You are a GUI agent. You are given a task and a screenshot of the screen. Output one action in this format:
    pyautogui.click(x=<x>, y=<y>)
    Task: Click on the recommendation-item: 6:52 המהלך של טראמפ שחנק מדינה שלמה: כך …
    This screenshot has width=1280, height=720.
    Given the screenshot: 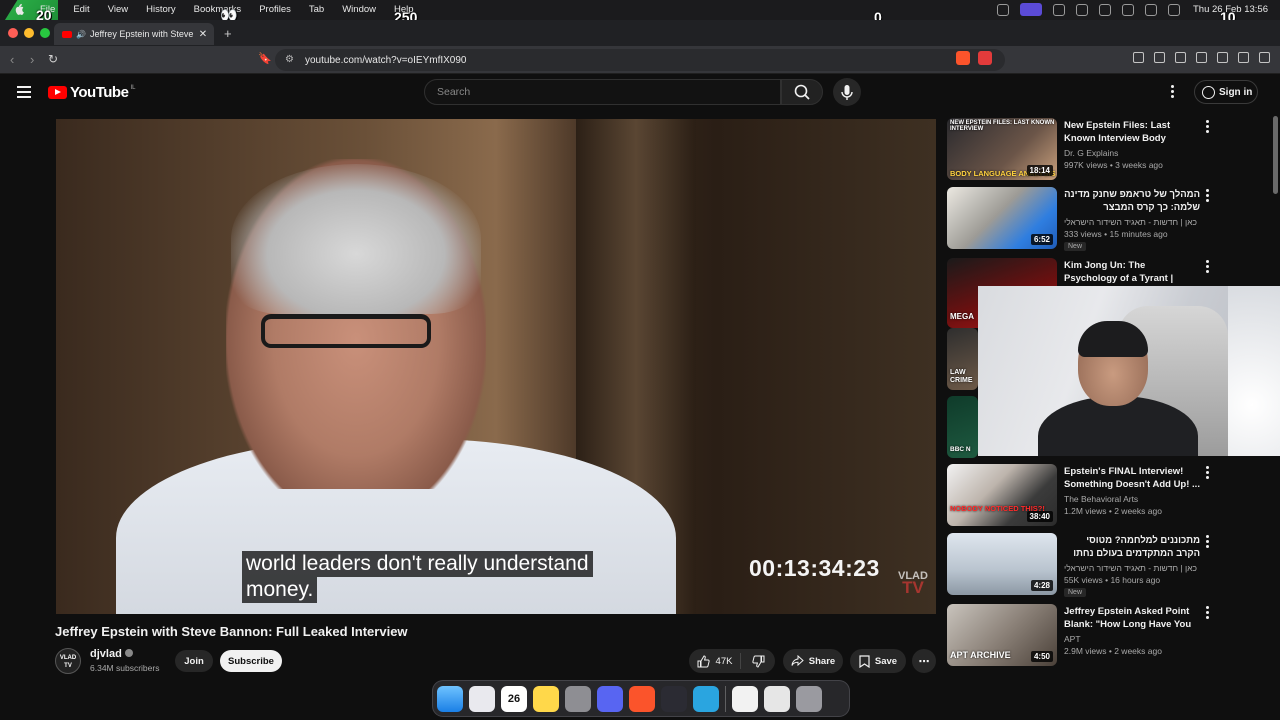 What is the action you would take?
    pyautogui.click(x=1087, y=219)
    